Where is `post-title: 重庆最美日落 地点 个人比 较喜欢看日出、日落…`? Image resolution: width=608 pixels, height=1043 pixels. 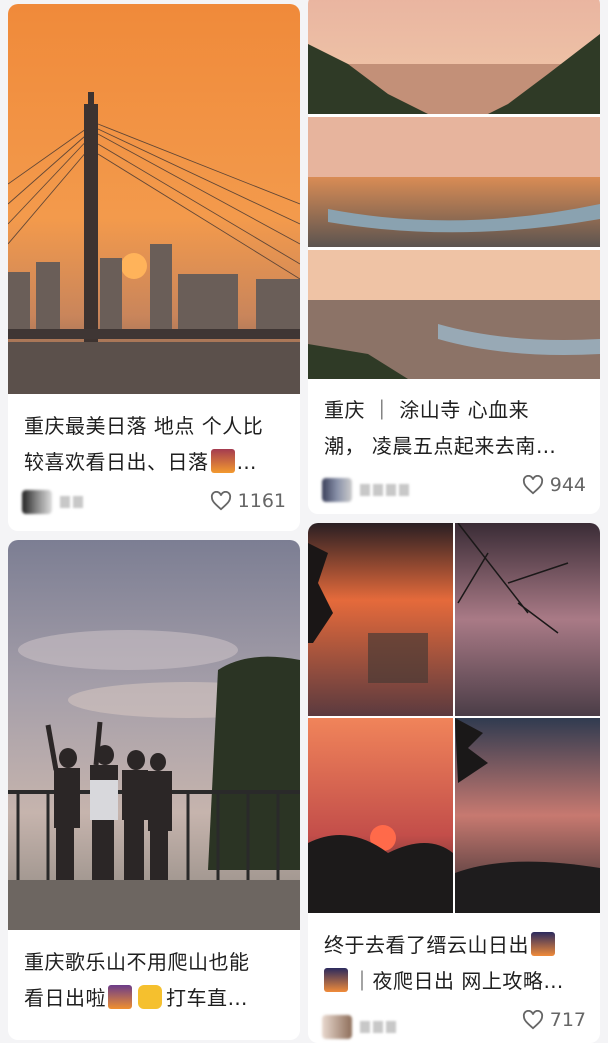 post-title: 重庆最美日落 地点 个人比 较喜欢看日出、日落… is located at coordinates (156, 444).